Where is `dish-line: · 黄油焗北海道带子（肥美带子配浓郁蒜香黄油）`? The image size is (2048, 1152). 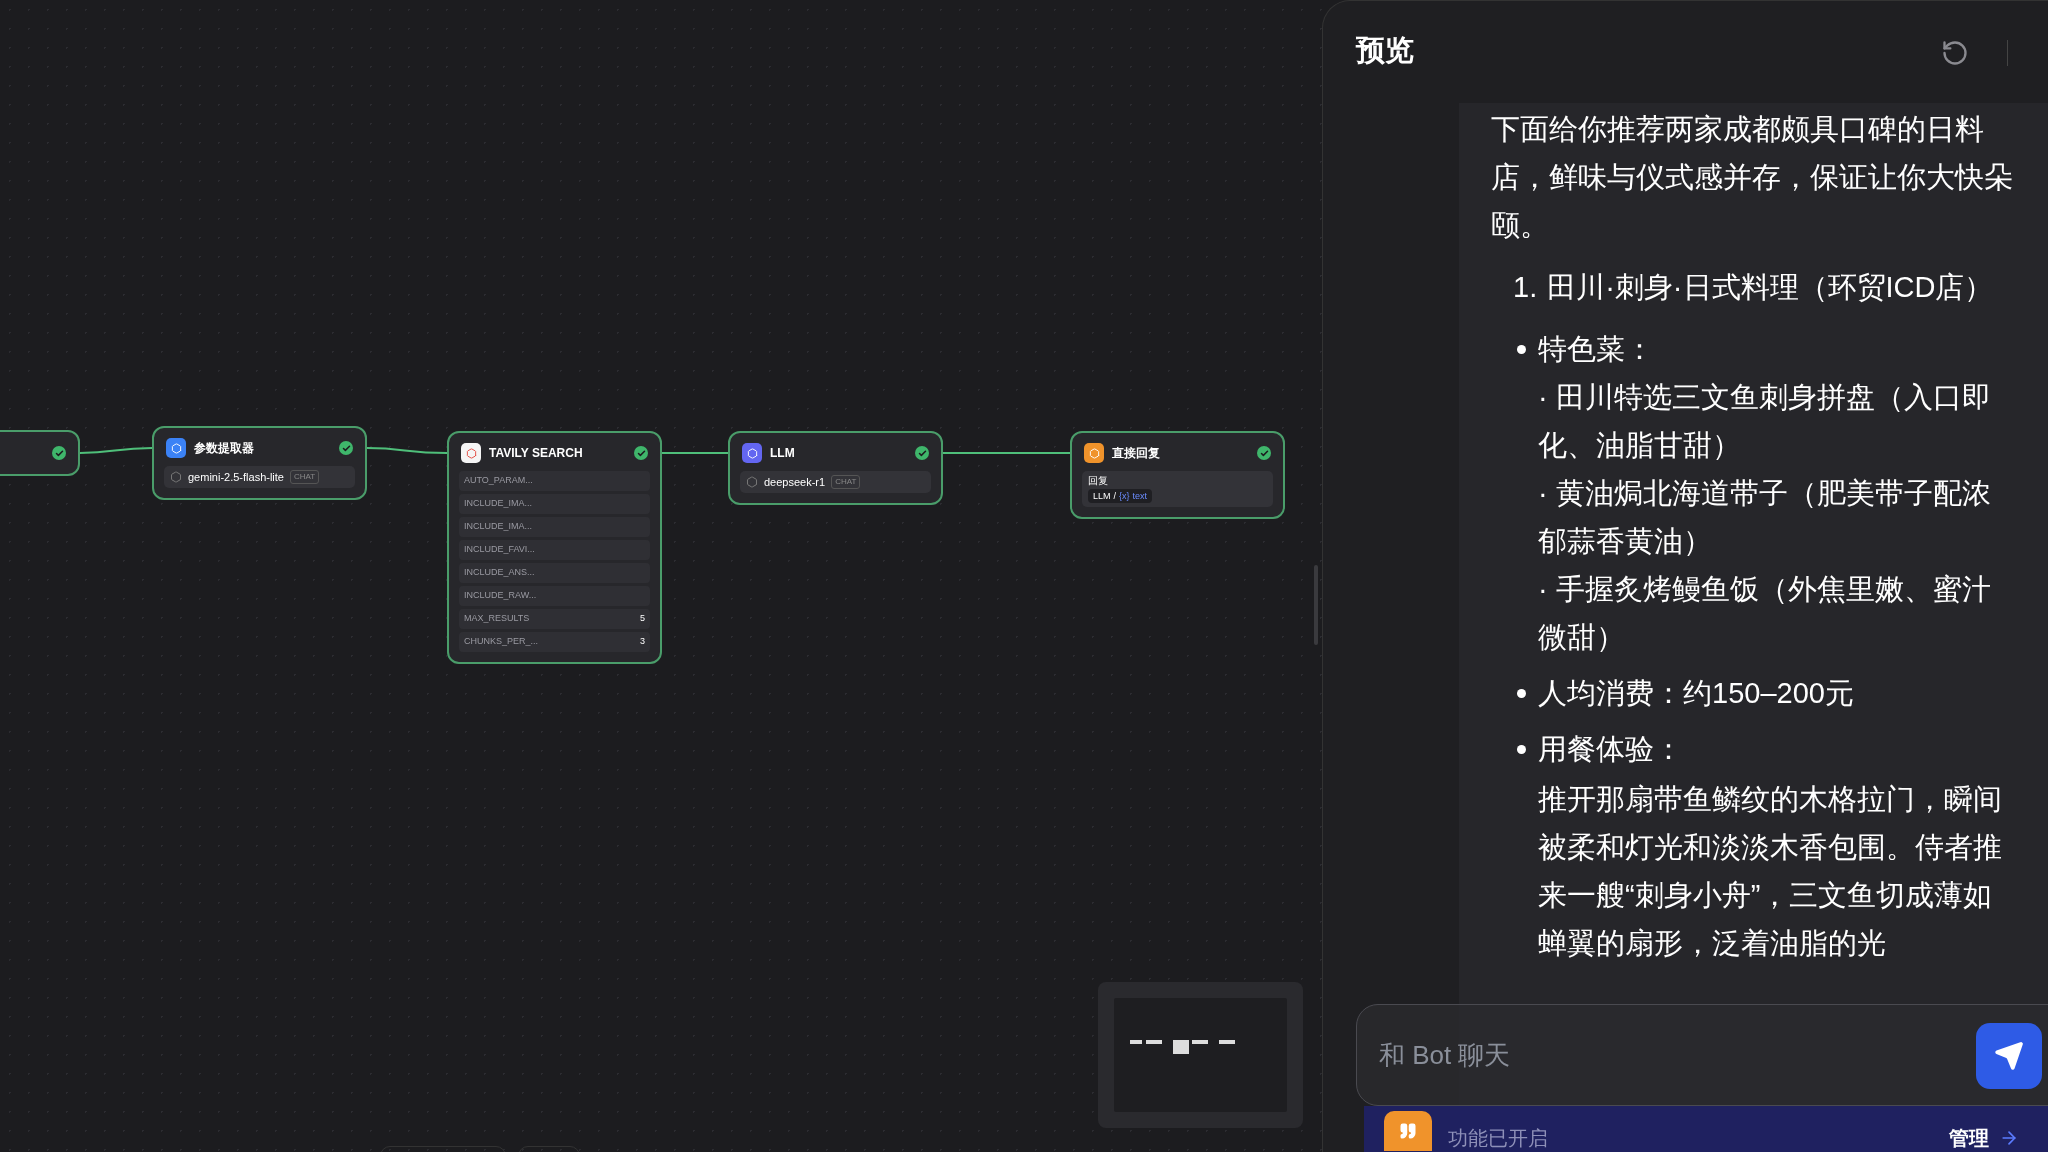 dish-line: · 黄油焗北海道带子（肥美带子配浓郁蒜香黄油） is located at coordinates (1765, 517).